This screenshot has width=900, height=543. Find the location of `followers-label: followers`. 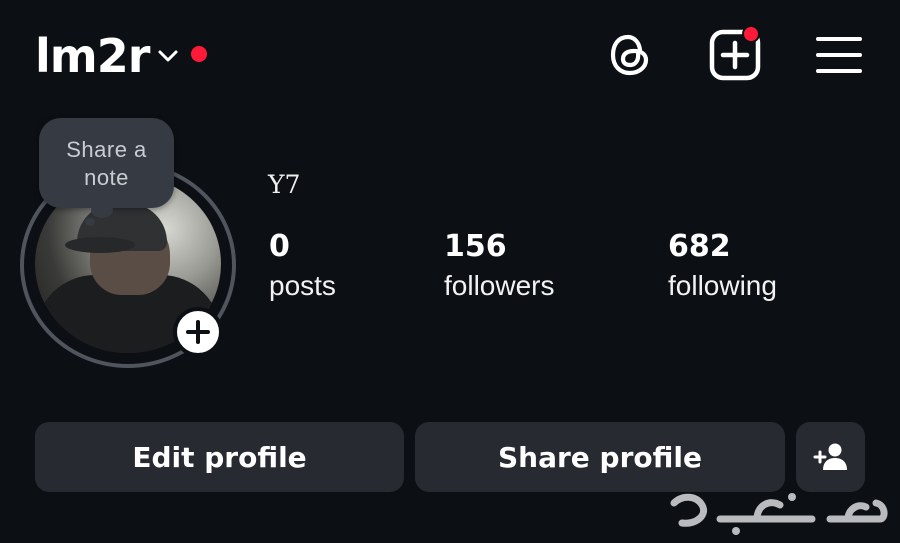

followers-label: followers is located at coordinates (499, 285).